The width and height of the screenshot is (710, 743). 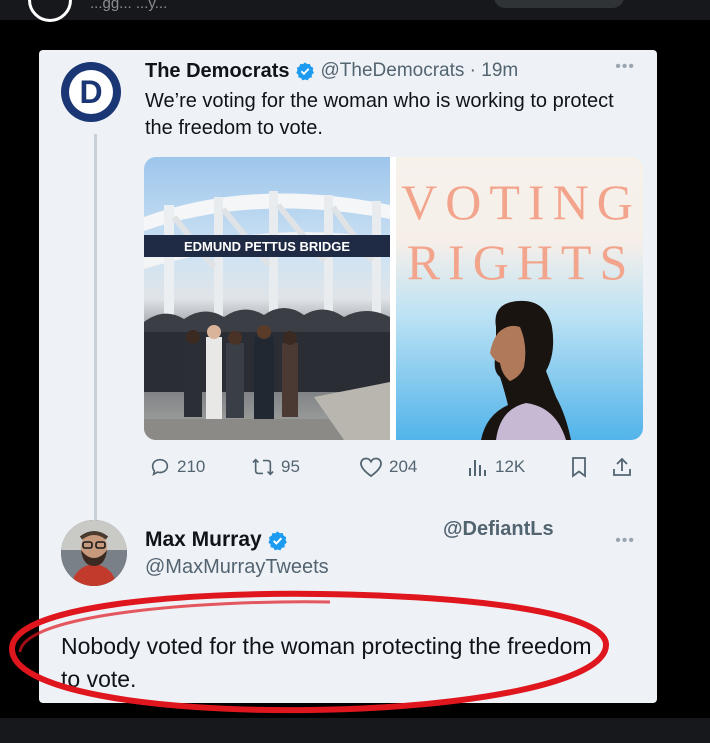 What do you see at coordinates (263, 467) in the screenshot?
I see `repost-icon` at bounding box center [263, 467].